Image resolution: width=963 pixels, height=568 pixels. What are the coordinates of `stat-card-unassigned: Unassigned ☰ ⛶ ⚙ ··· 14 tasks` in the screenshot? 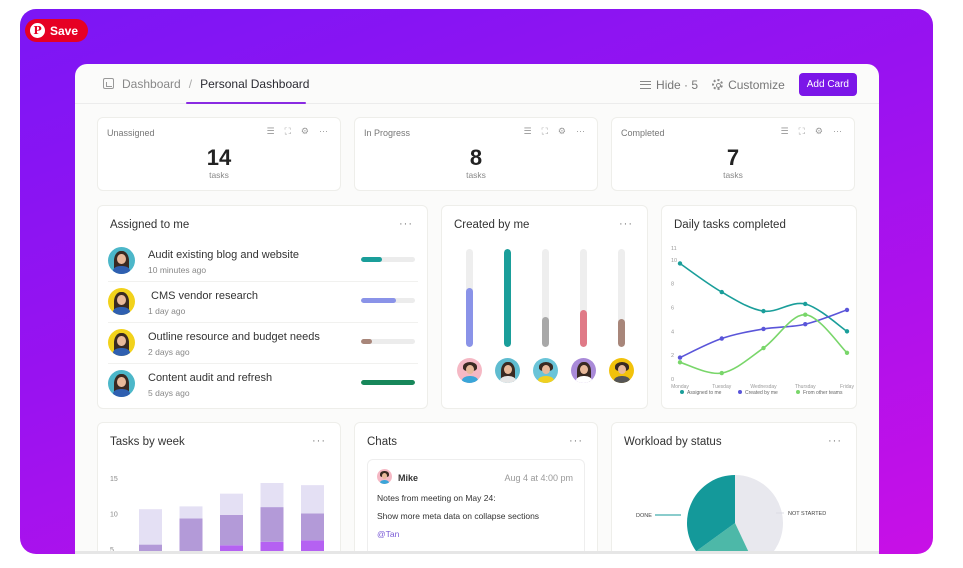 It's located at (219, 154).